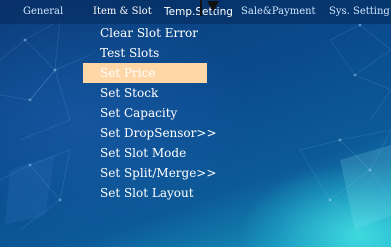 The height and width of the screenshot is (247, 391). Describe the element at coordinates (153, 33) in the screenshot. I see `menu-item-clear-slot-error: Clear Slot Error` at that location.